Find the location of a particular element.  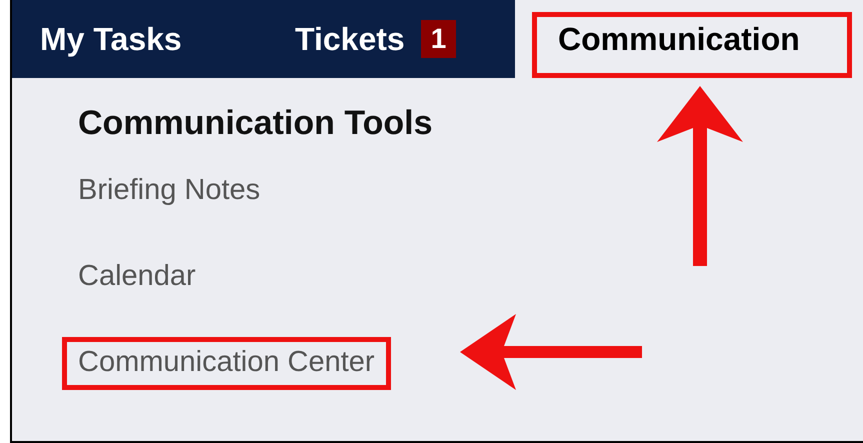

menu-link: Communication Center is located at coordinates (226, 363).